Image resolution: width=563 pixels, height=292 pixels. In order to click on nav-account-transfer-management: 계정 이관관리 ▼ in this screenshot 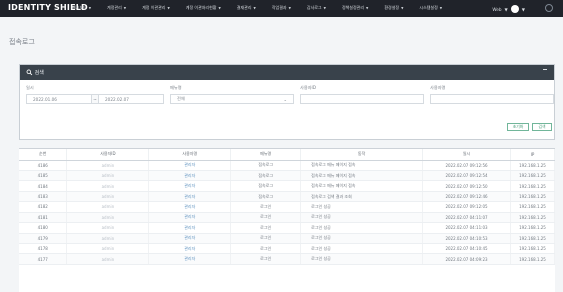, I will do `click(156, 8)`.